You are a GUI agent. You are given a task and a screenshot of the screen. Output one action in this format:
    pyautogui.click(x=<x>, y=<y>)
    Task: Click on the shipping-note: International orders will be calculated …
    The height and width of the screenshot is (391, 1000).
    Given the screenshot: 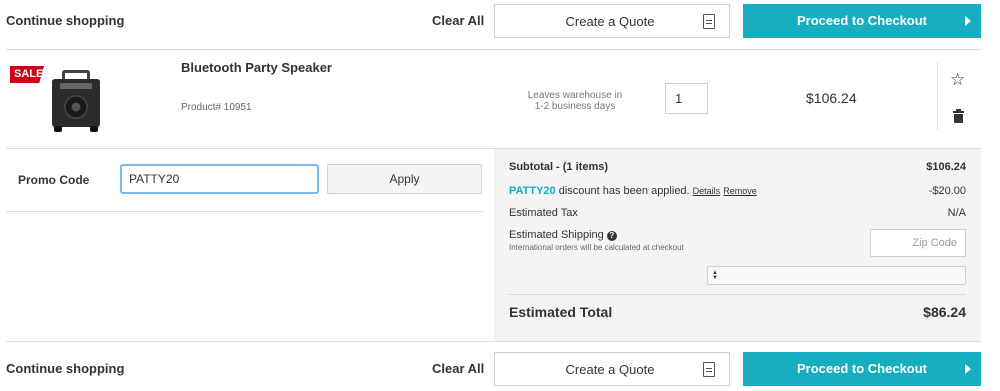 What is the action you would take?
    pyautogui.click(x=596, y=247)
    